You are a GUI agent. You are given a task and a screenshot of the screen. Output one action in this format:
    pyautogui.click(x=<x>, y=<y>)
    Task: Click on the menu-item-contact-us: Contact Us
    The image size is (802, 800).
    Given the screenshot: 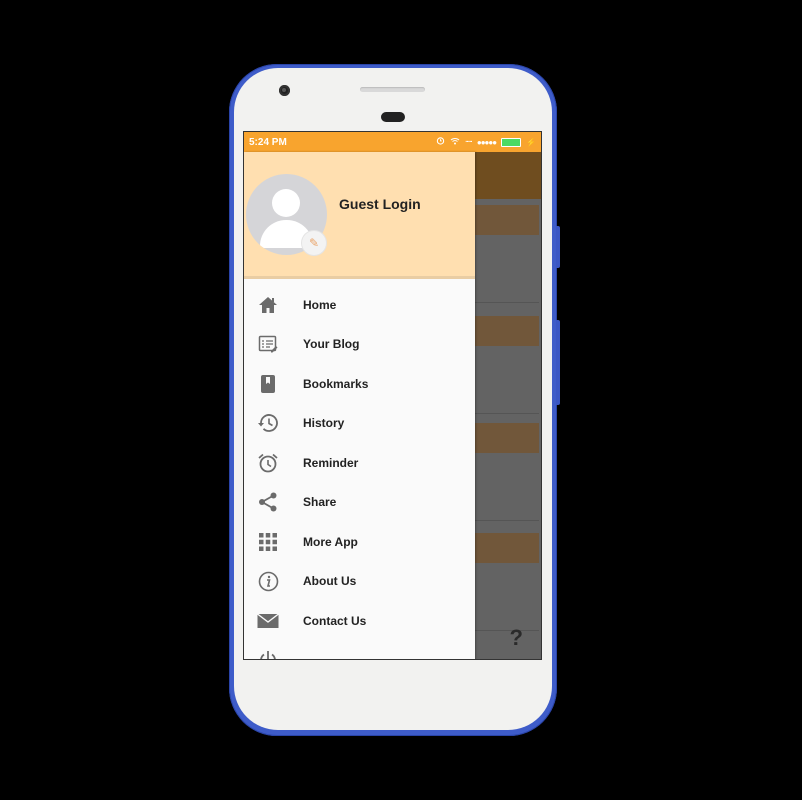 What is the action you would take?
    pyautogui.click(x=359, y=621)
    